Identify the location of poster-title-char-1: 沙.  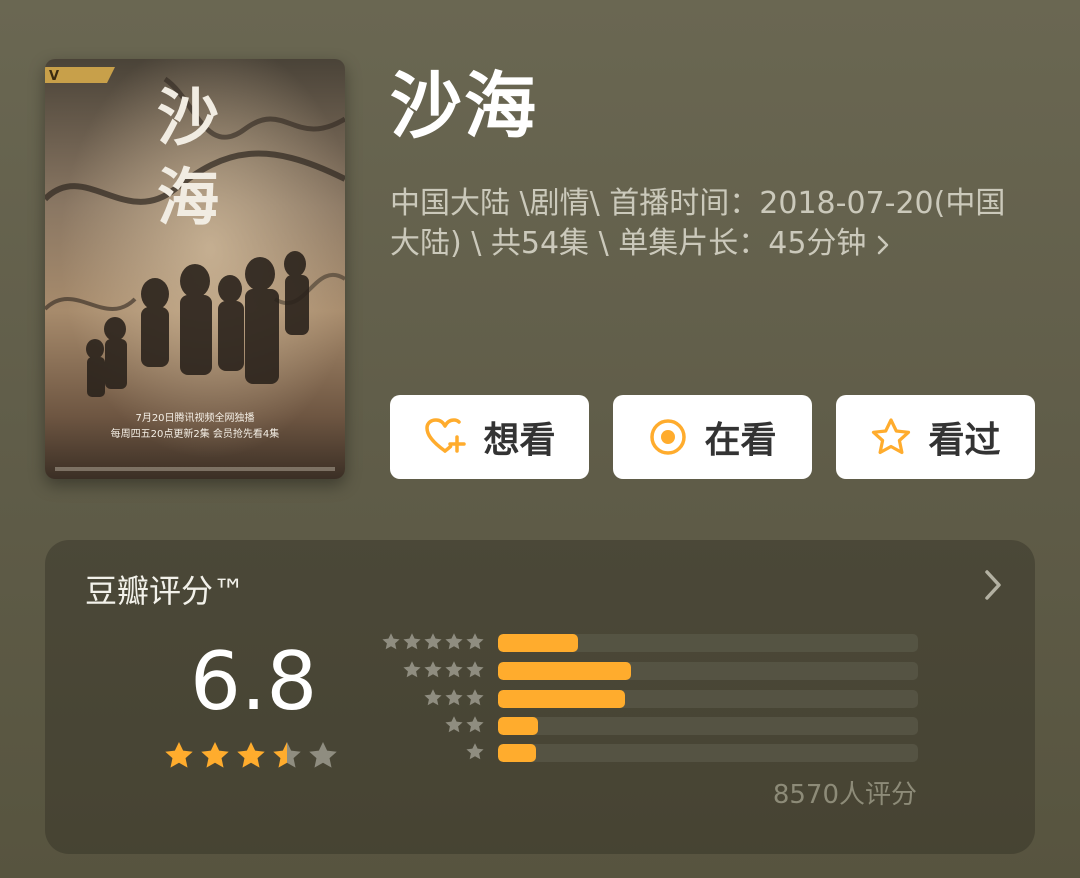
(188, 117).